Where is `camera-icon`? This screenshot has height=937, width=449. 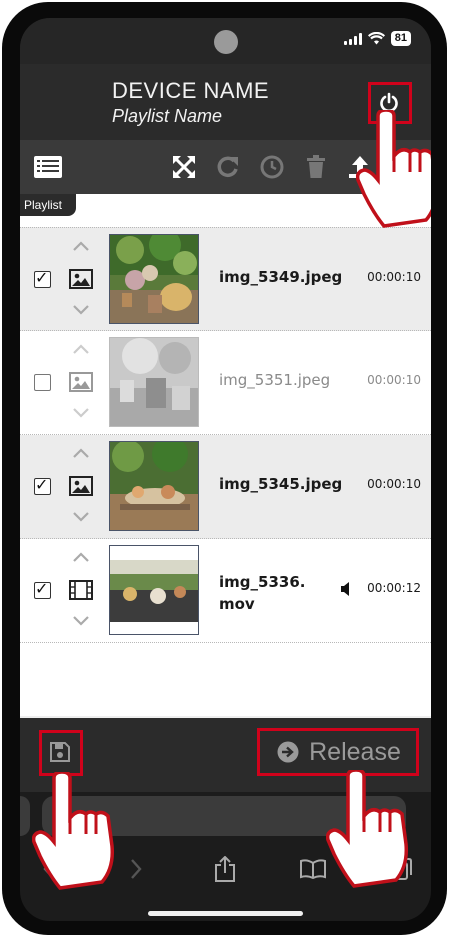
camera-icon is located at coordinates (226, 42).